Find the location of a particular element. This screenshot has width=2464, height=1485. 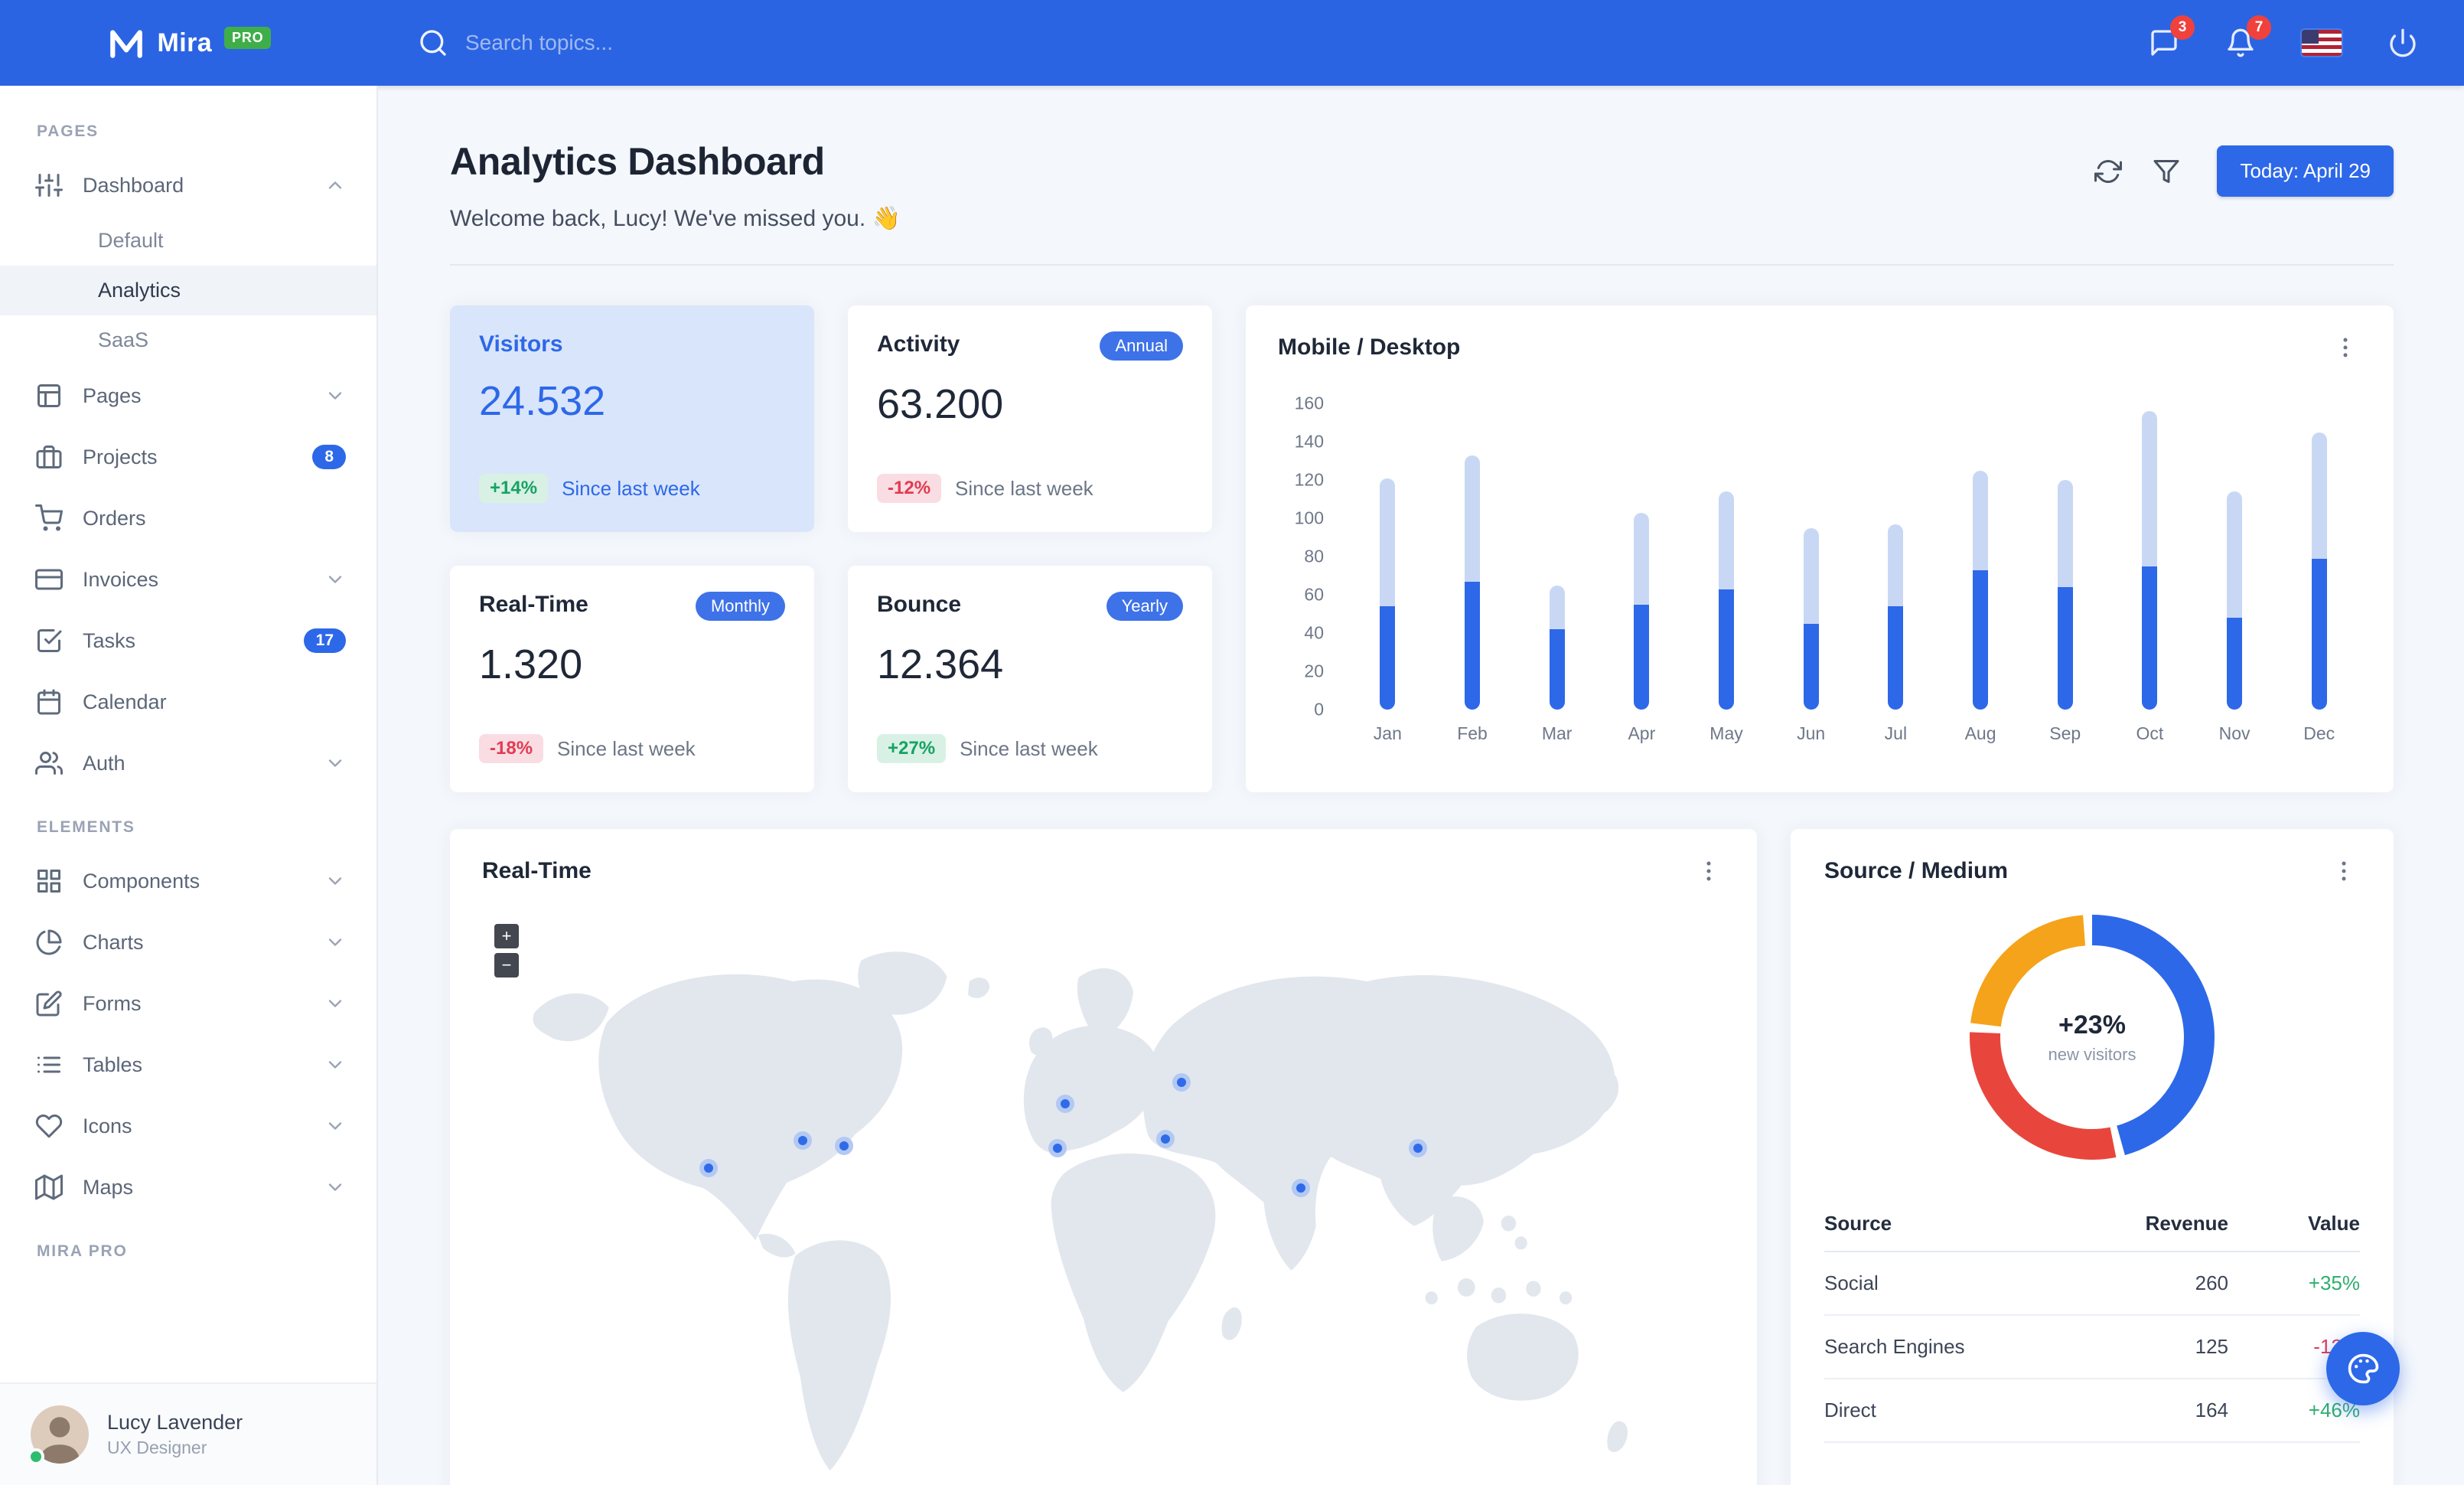

sidebar-item-label: Tables is located at coordinates (113, 1064).